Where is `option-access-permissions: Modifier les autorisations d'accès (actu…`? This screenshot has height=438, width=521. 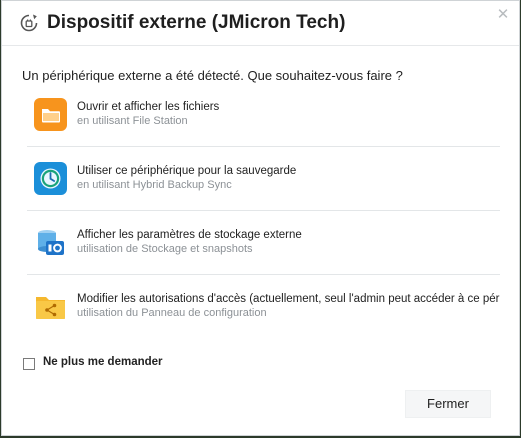
option-access-permissions: Modifier les autorisations d'accès (actu… is located at coordinates (263, 308).